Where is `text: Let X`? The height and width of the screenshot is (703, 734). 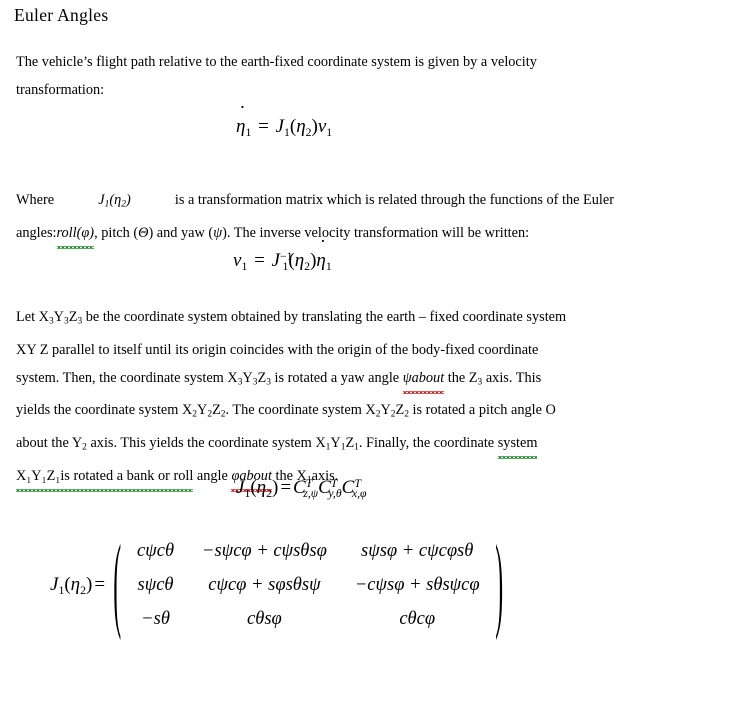 text: Let X is located at coordinates (32, 317).